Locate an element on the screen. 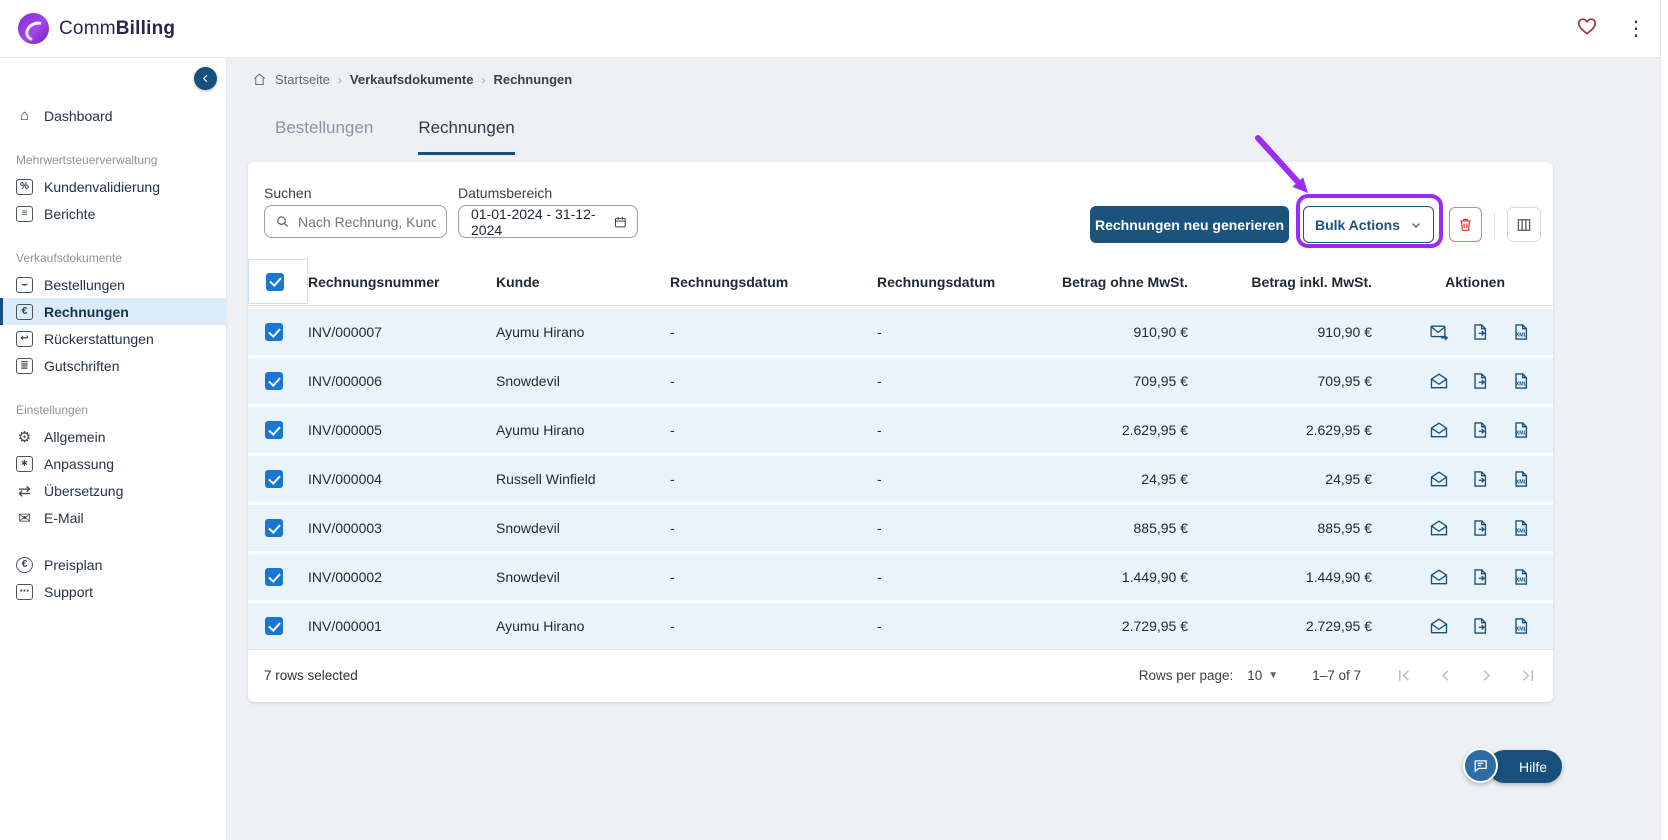  sidebar-item-support: ⋯ Support is located at coordinates (113, 591).